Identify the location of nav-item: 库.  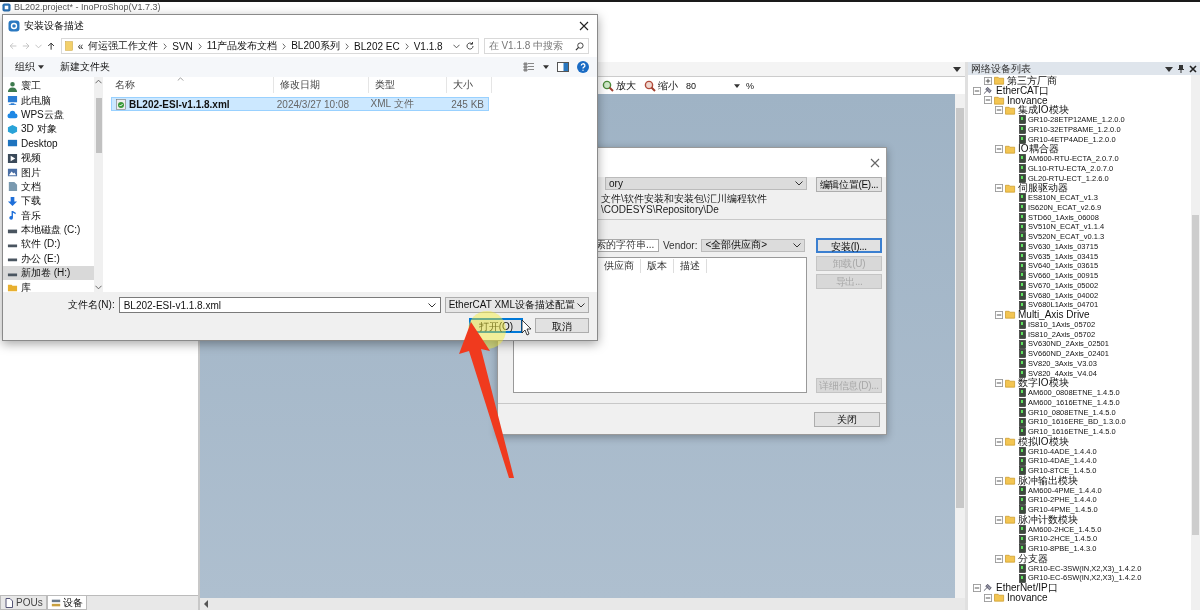
(48, 287).